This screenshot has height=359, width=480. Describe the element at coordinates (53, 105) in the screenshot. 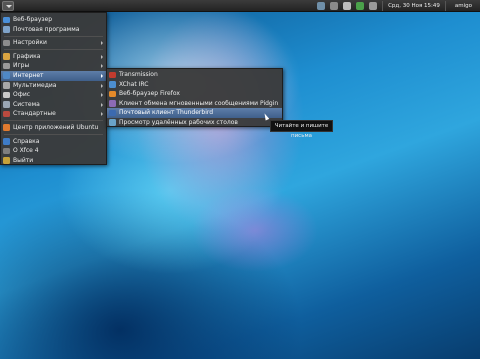

I see `menu-item-system: Система` at that location.